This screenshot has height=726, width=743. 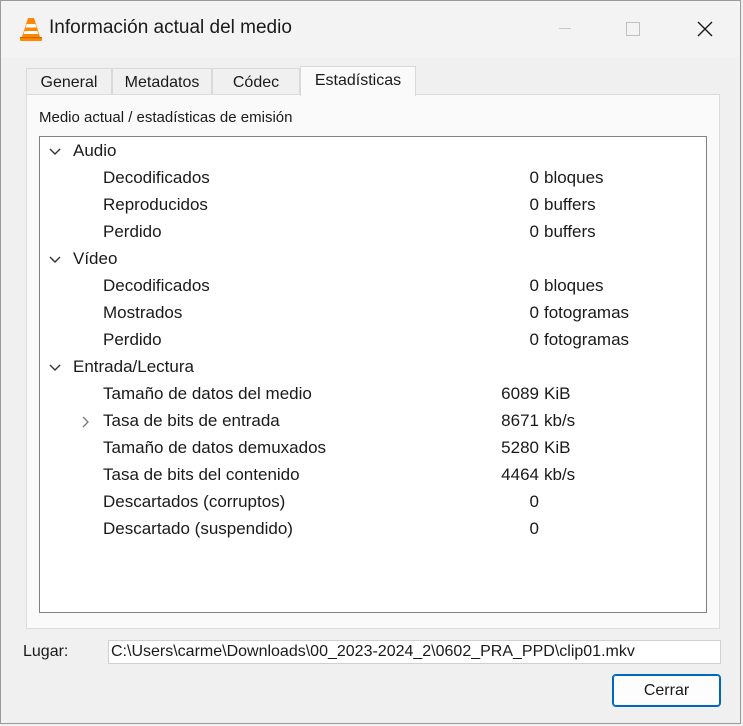 I want to click on title-bar: Información actual del medio, so click(x=370, y=29).